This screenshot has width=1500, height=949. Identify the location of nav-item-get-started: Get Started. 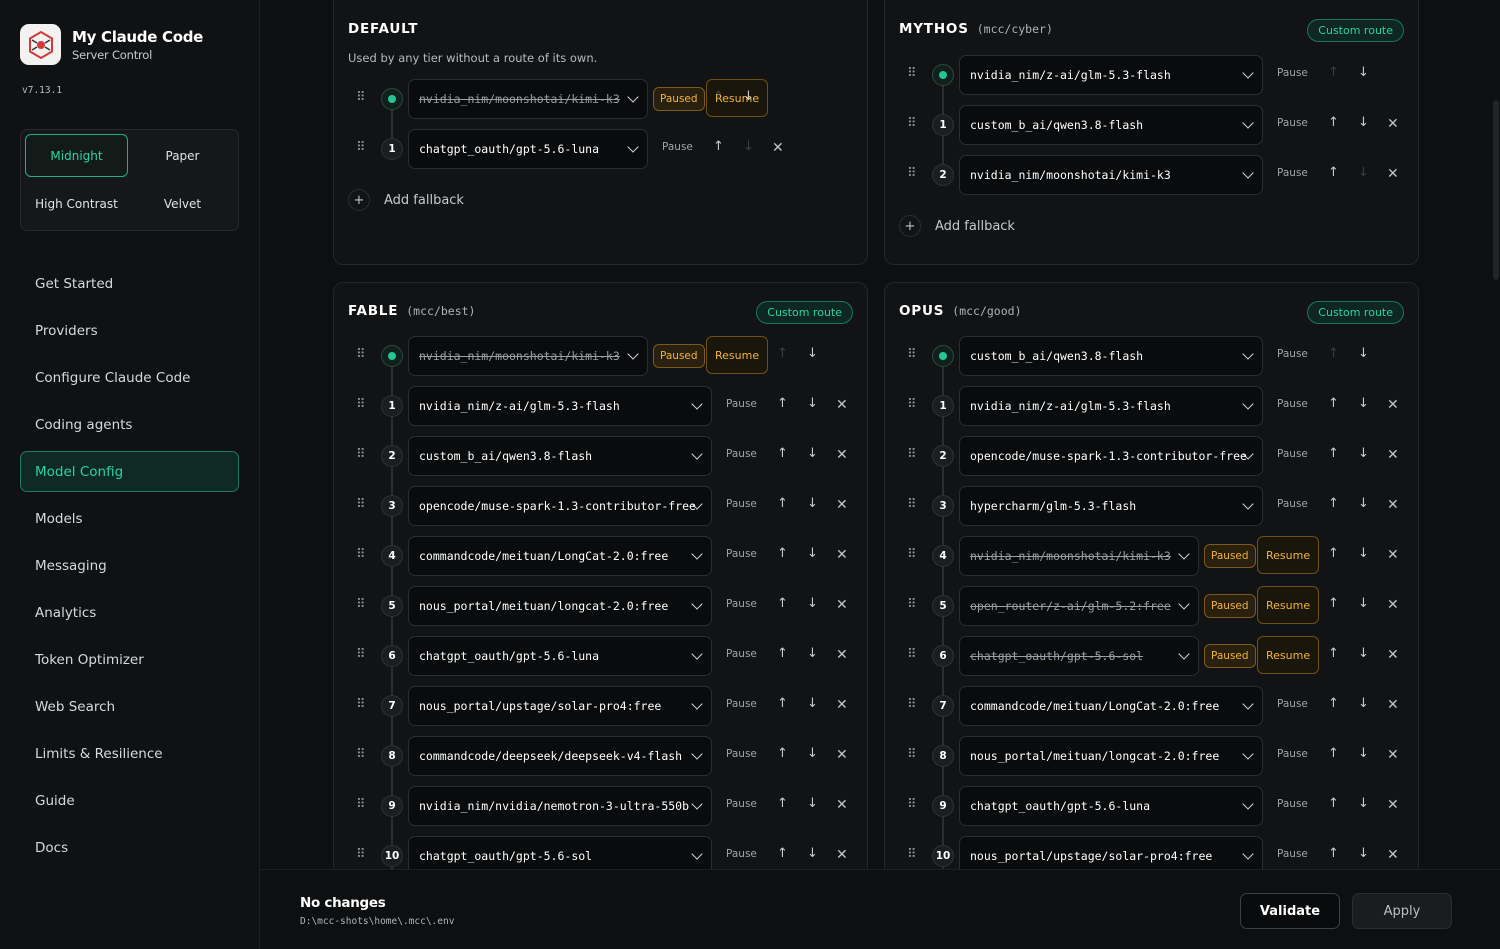
(129, 283).